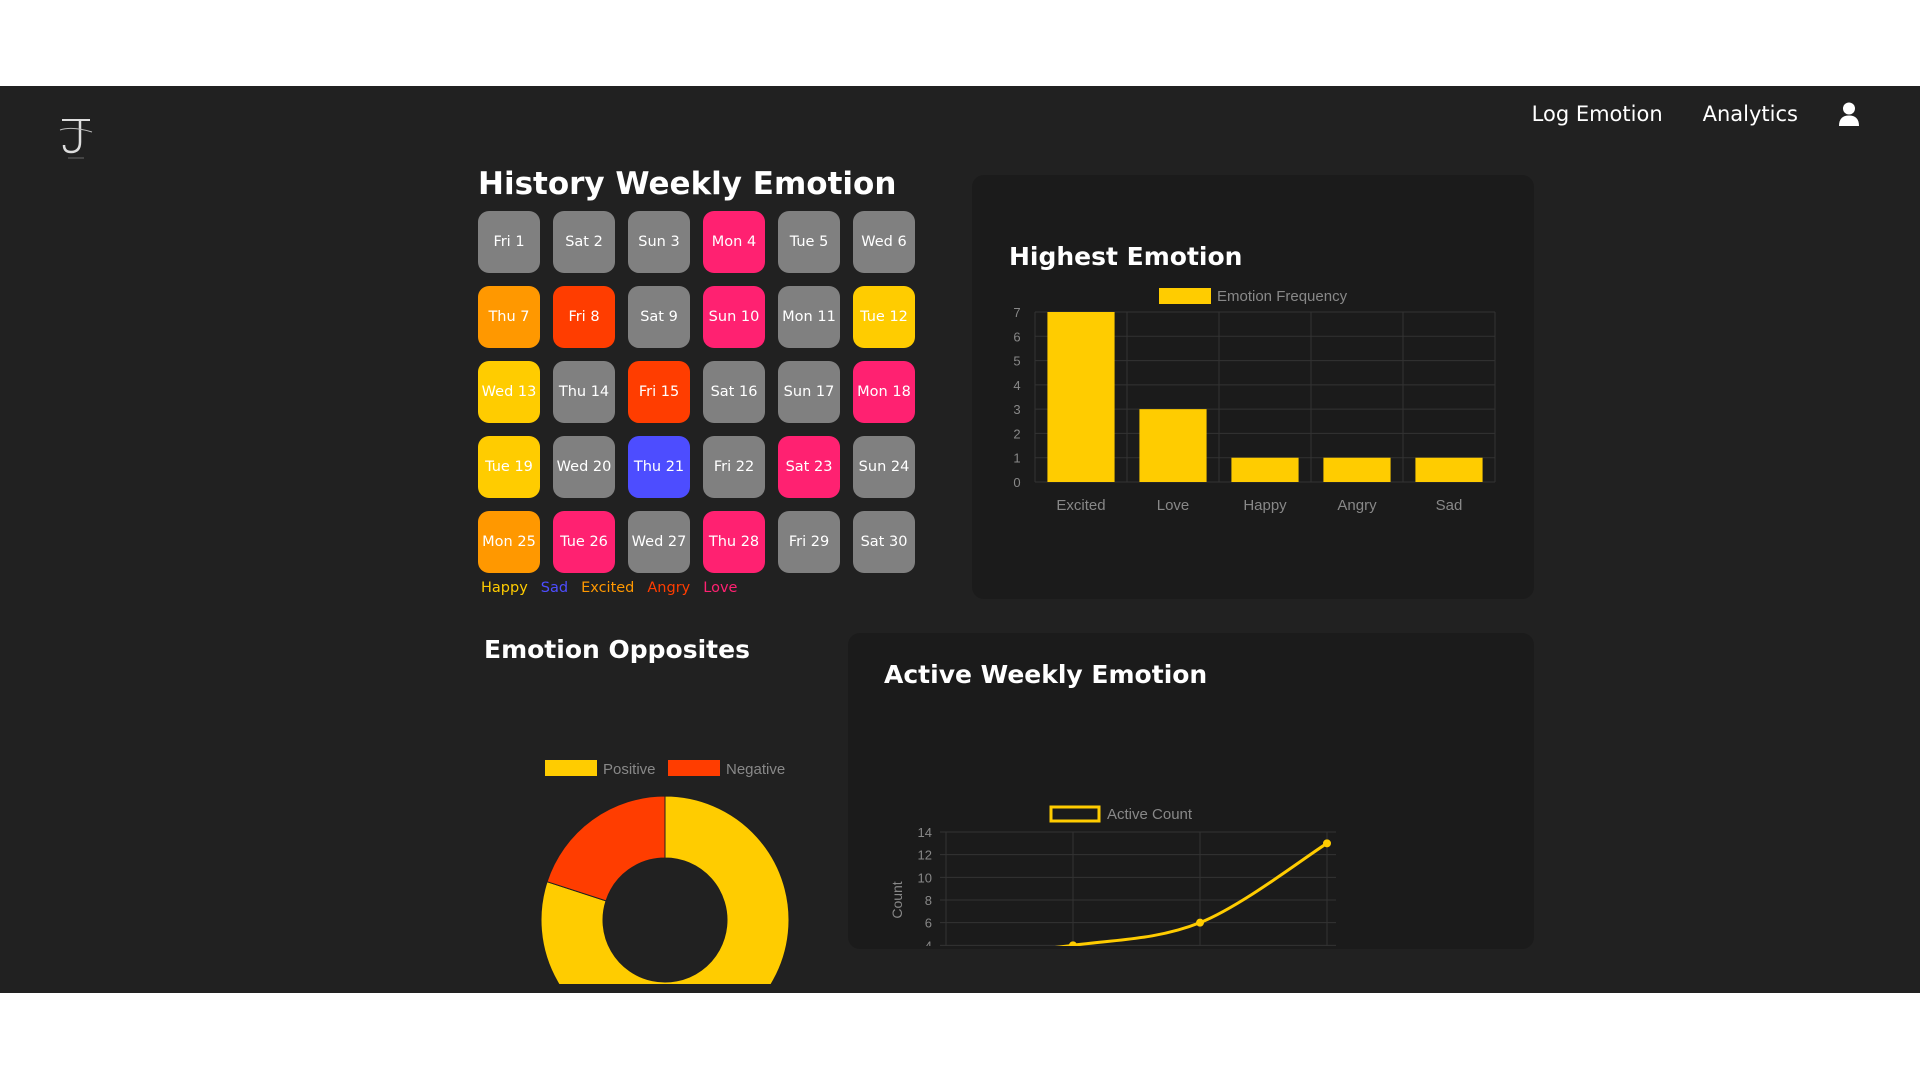 Image resolution: width=1920 pixels, height=1080 pixels. I want to click on calendar-day: Sat 16, so click(734, 392).